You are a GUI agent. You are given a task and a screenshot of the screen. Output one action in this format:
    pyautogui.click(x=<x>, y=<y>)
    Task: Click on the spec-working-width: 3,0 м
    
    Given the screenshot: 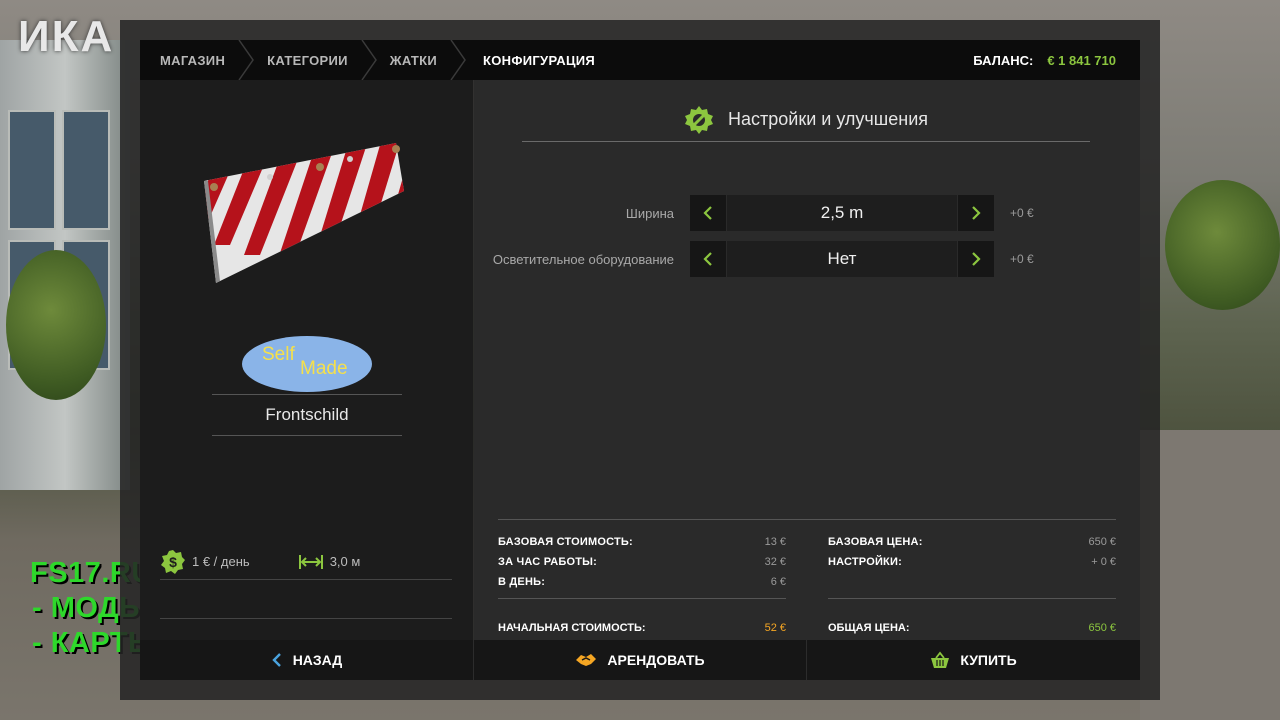 What is the action you would take?
    pyautogui.click(x=329, y=562)
    